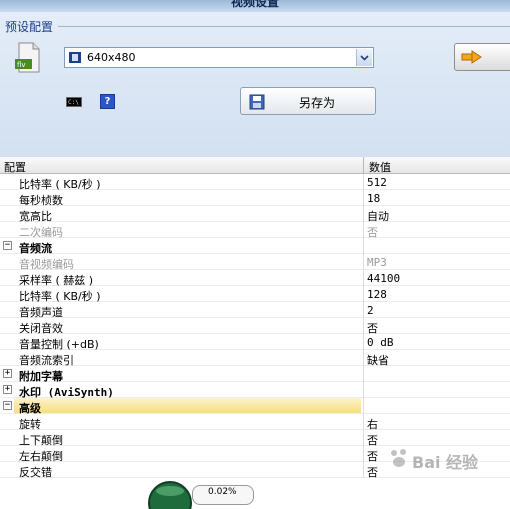 This screenshot has width=510, height=509. I want to click on progress-widget: 0.02%, so click(201, 494).